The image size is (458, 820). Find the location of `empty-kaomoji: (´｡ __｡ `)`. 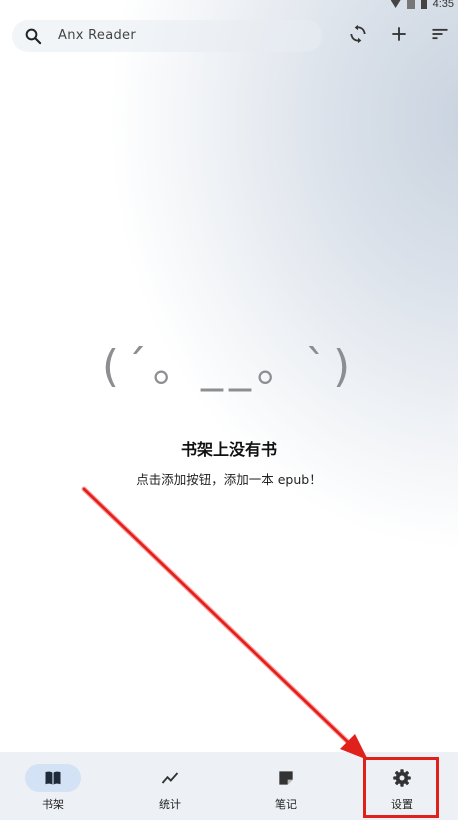

empty-kaomoji: (´｡ __｡ `) is located at coordinates (229, 366).